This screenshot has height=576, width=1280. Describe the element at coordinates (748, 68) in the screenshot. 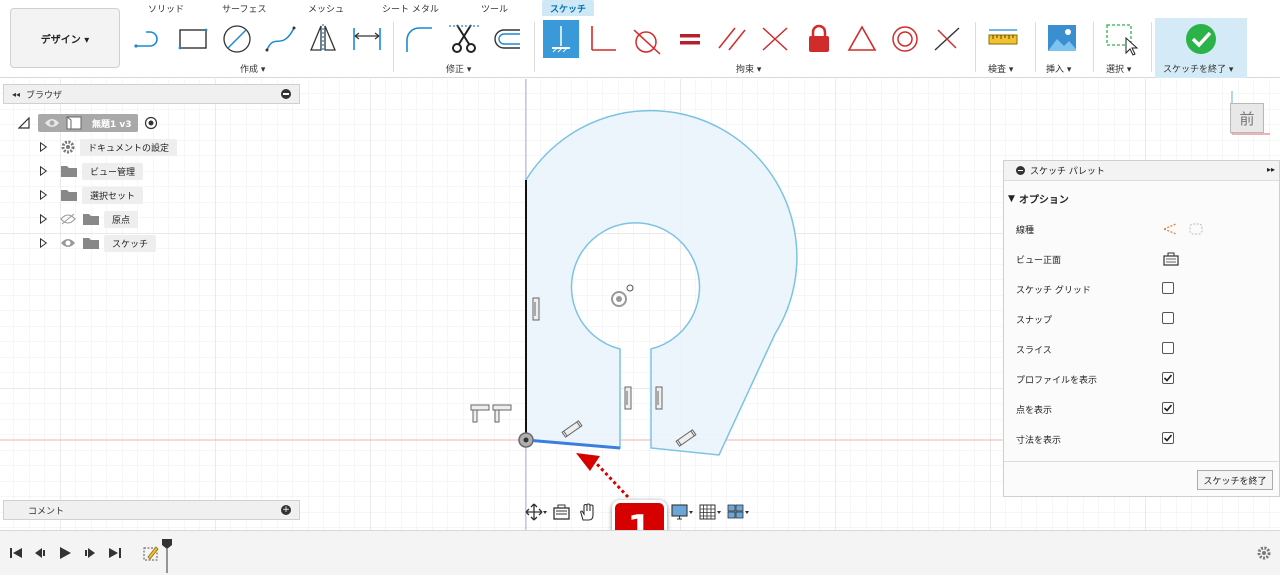

I see `group-label-constraints: 拘束 ▾` at that location.